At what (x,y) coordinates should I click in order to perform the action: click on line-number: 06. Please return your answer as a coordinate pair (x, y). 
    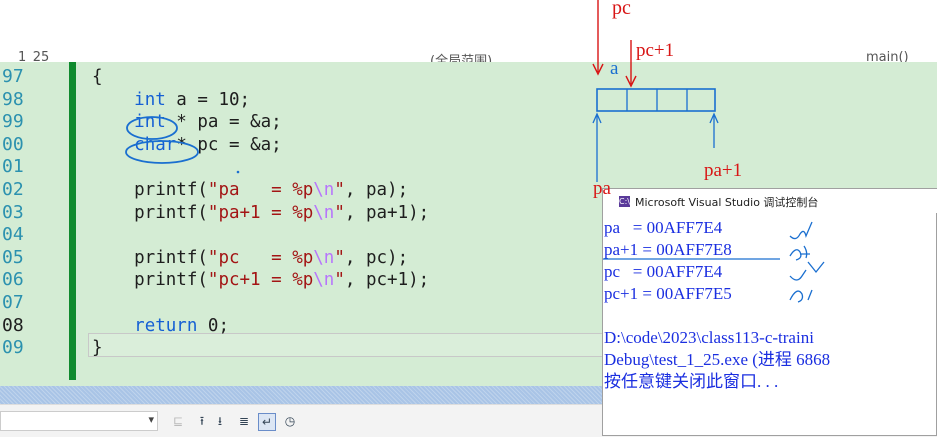
    Looking at the image, I should click on (13, 280).